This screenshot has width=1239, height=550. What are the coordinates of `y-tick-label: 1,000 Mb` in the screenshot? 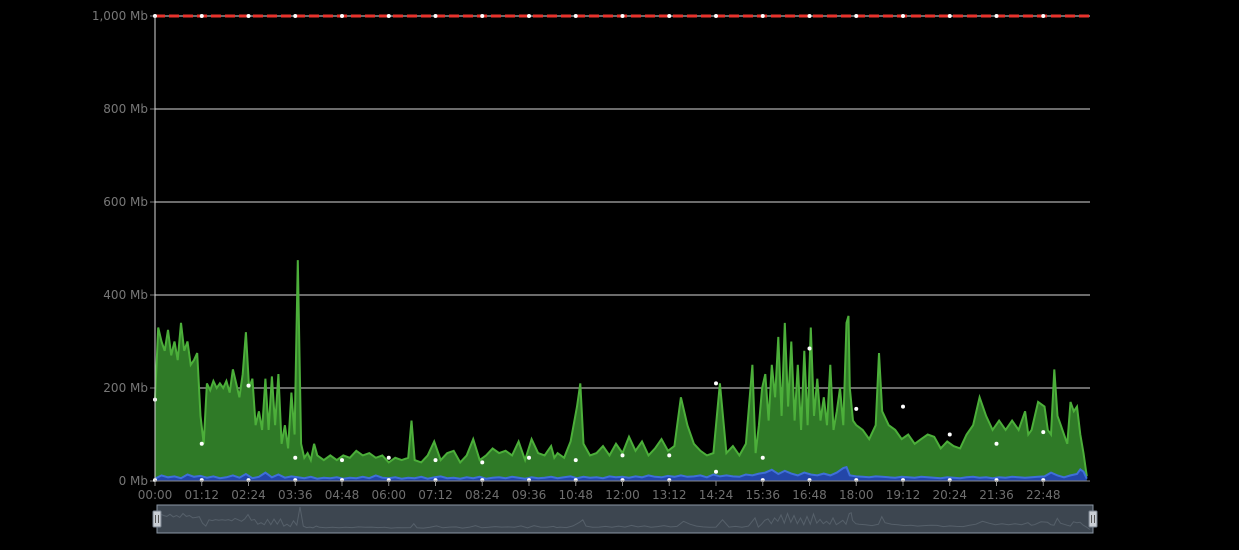 It's located at (120, 16).